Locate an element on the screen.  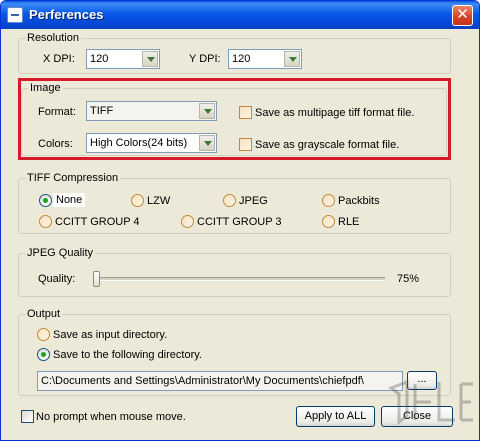
save-following-dir-radio is located at coordinates (43, 354).